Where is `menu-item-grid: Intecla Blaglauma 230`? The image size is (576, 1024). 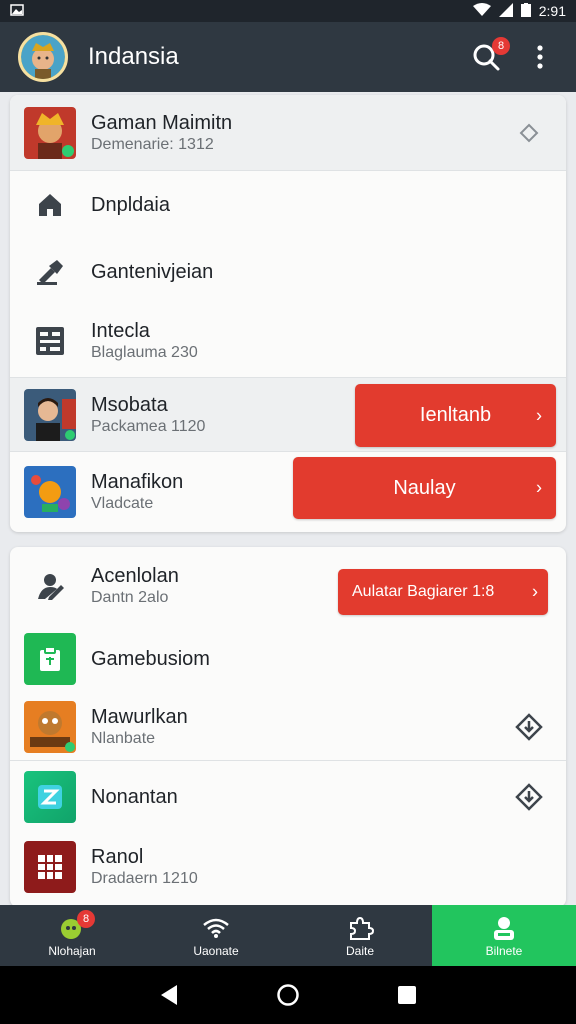
menu-item-grid: Intecla Blaglauma 230 is located at coordinates (288, 341).